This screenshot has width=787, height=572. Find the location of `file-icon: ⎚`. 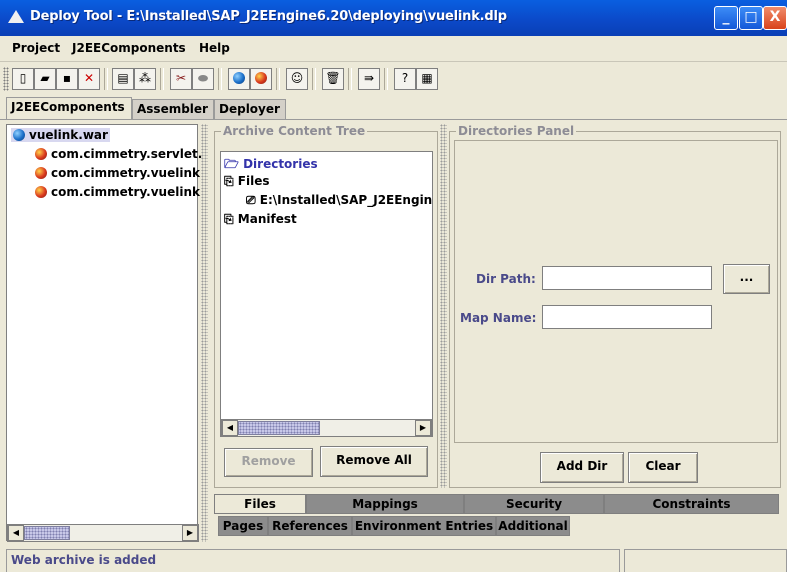

file-icon: ⎚ is located at coordinates (251, 200).